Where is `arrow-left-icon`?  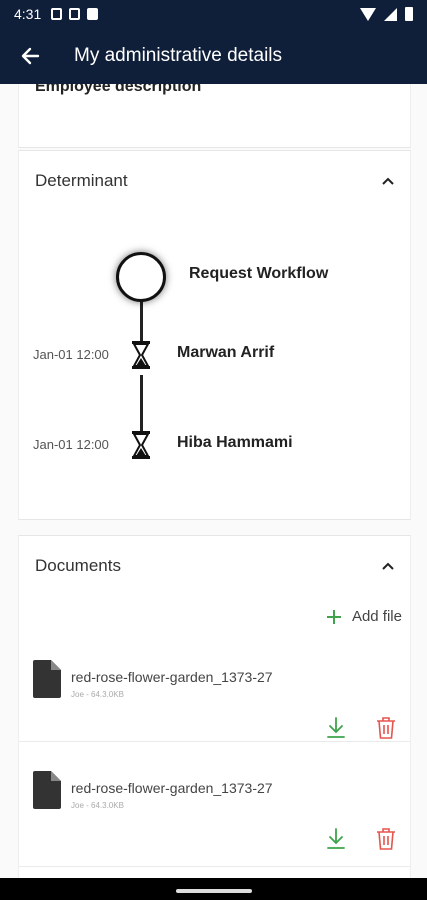 arrow-left-icon is located at coordinates (30, 56).